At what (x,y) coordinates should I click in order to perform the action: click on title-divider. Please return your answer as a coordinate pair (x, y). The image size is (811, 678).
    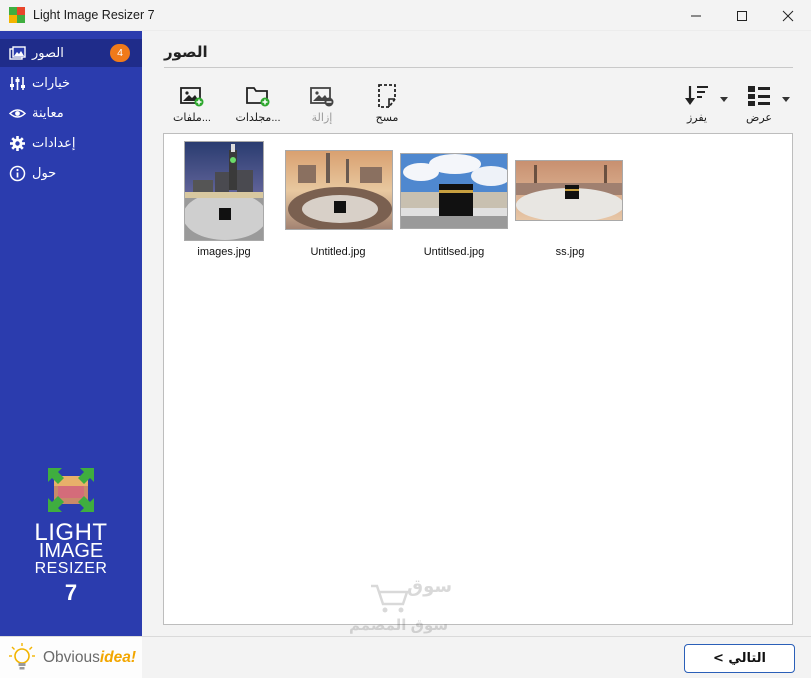
    Looking at the image, I should click on (478, 67).